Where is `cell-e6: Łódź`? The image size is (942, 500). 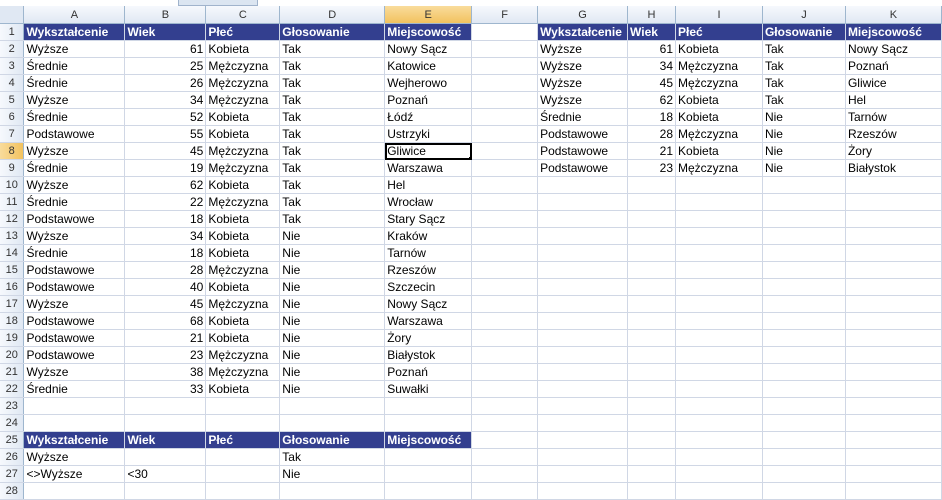
cell-e6: Łódź is located at coordinates (428, 117).